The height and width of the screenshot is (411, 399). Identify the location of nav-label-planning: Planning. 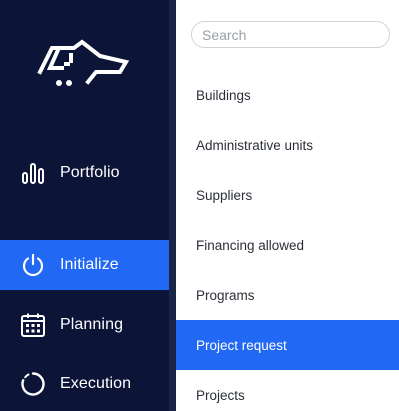
(92, 324).